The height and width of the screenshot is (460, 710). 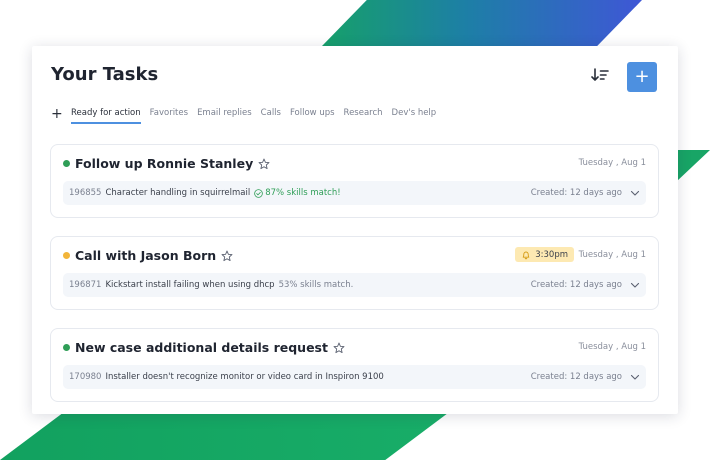 I want to click on tab-calls: Calls, so click(x=271, y=116).